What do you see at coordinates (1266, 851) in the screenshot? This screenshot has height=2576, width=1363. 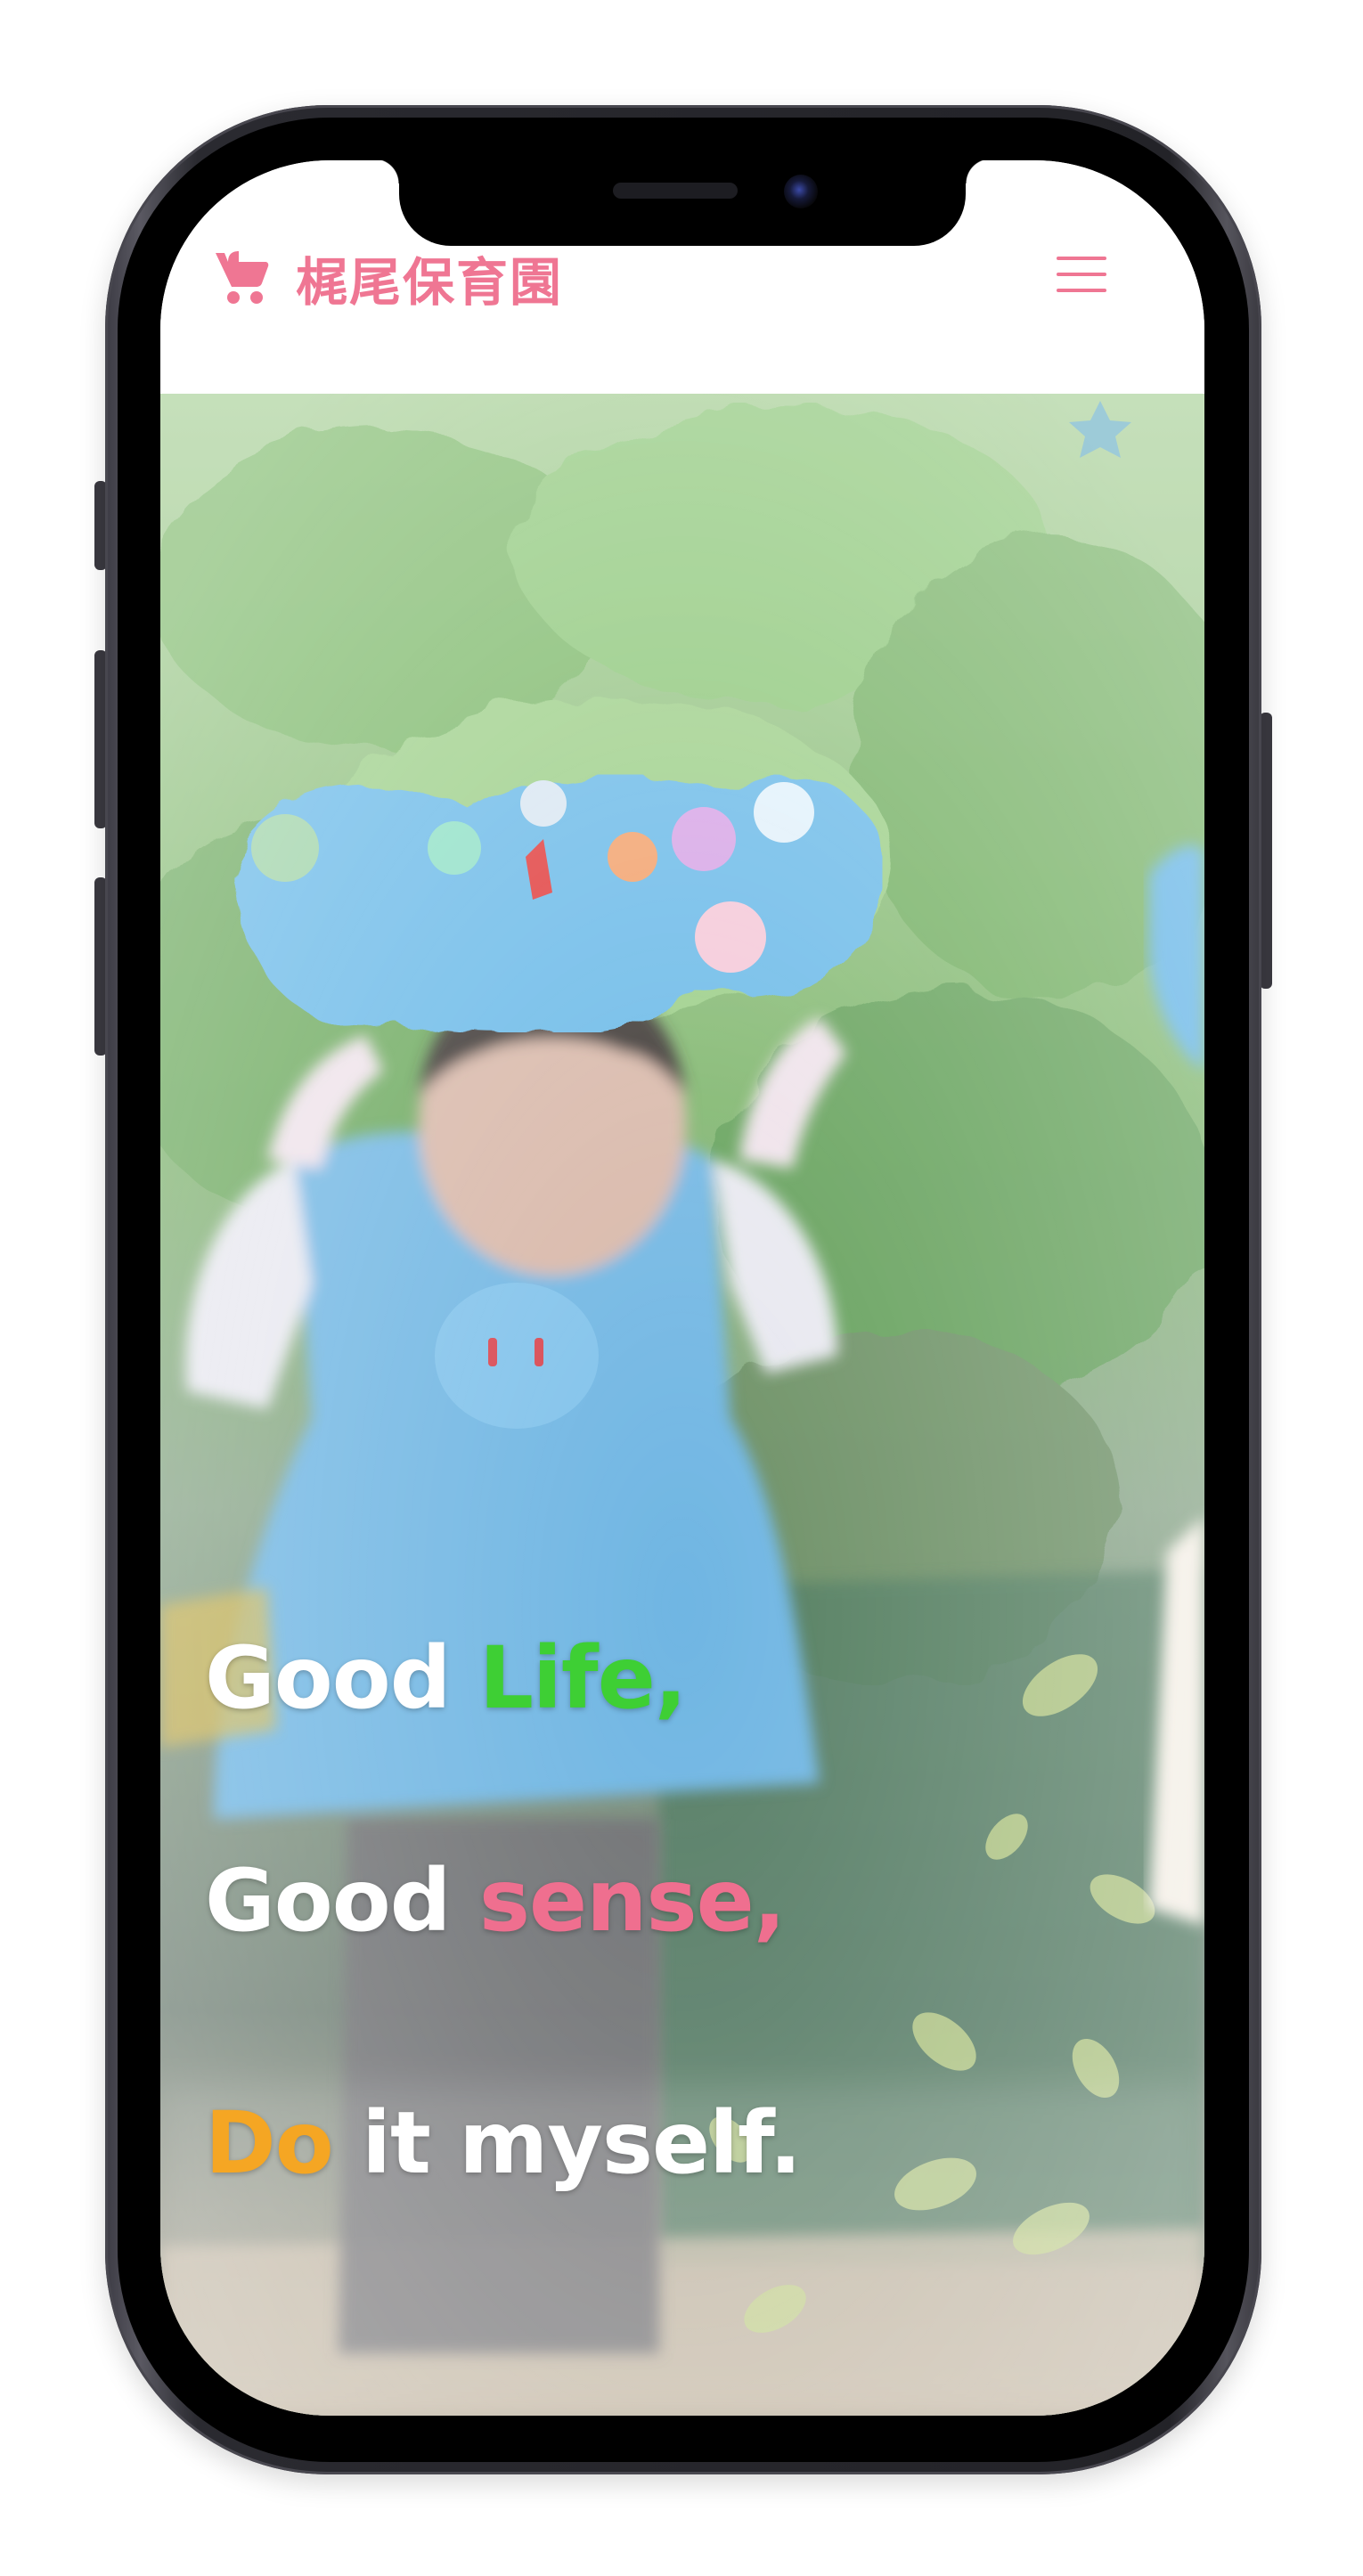 I see `power-button` at bounding box center [1266, 851].